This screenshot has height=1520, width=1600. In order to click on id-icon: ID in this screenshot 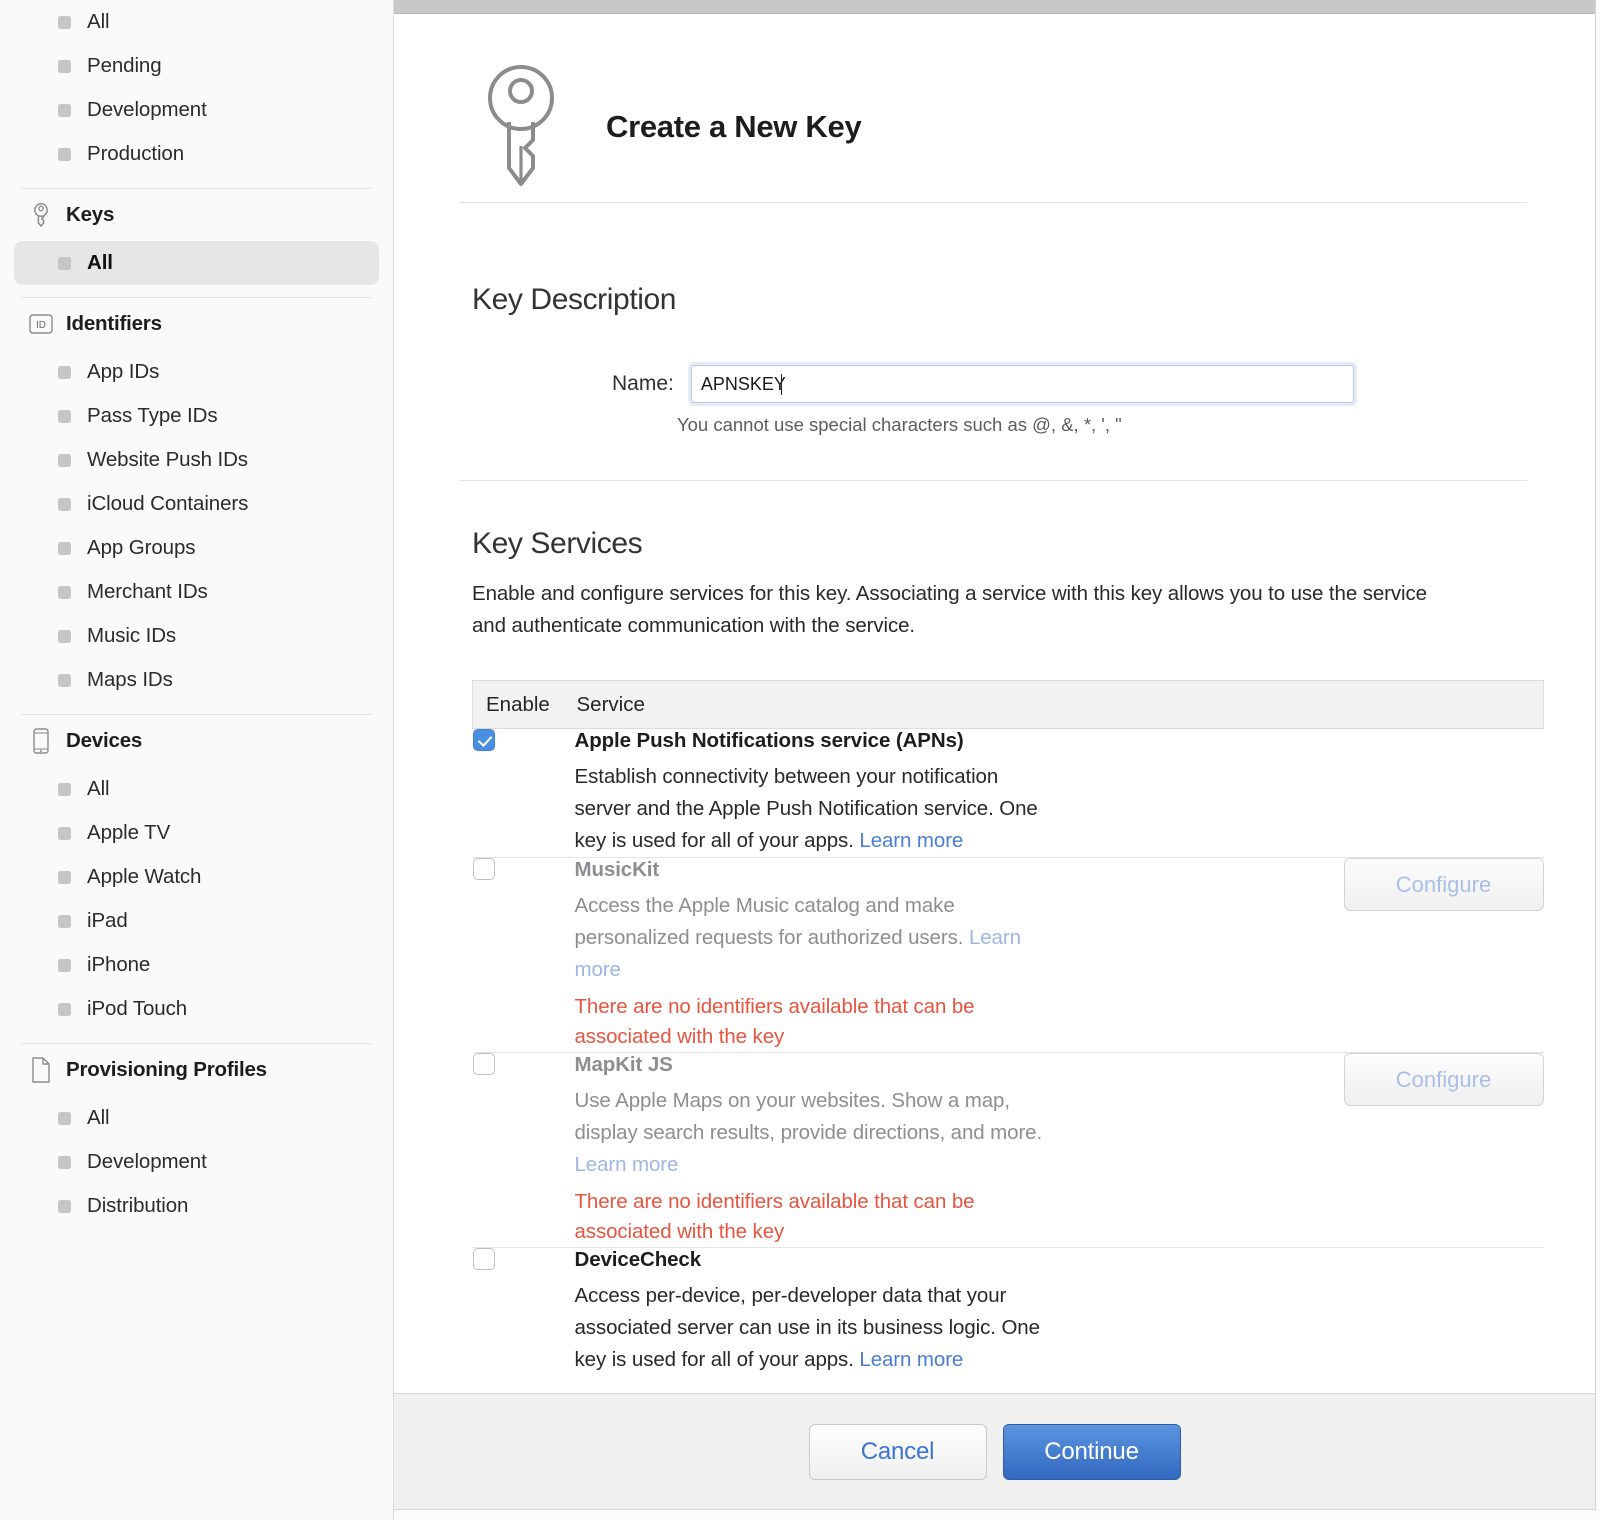, I will do `click(41, 324)`.